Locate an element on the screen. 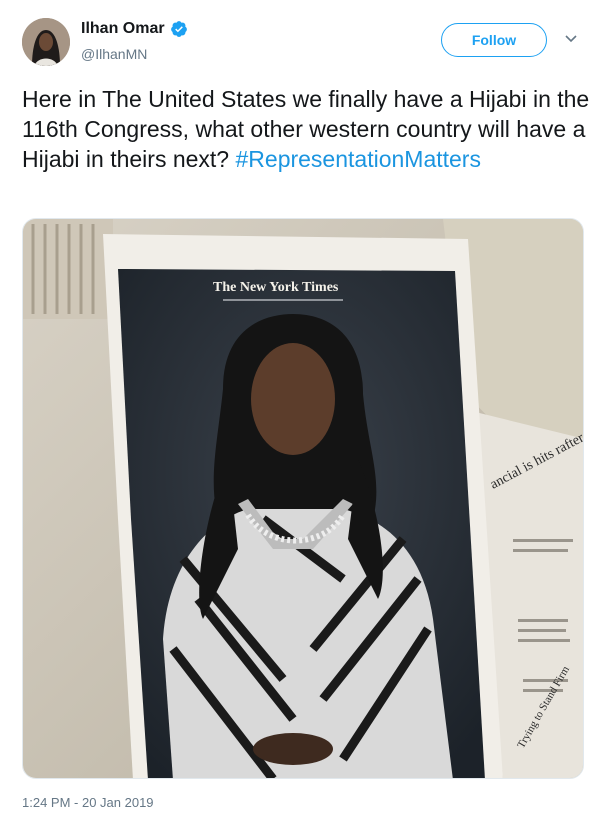 The height and width of the screenshot is (822, 609). chevron-down-icon is located at coordinates (571, 39).